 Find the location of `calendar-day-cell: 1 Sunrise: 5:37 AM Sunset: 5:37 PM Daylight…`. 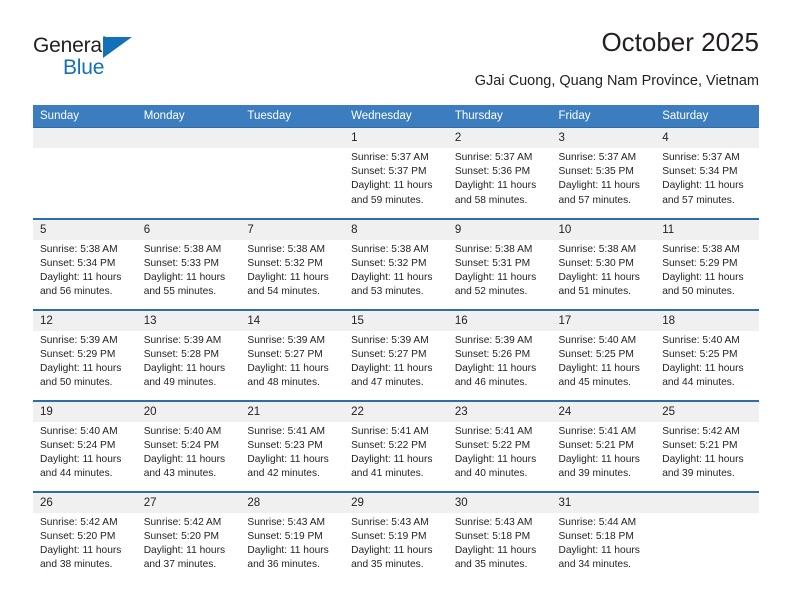

calendar-day-cell: 1 Sunrise: 5:37 AM Sunset: 5:37 PM Daylight… is located at coordinates (396, 173).